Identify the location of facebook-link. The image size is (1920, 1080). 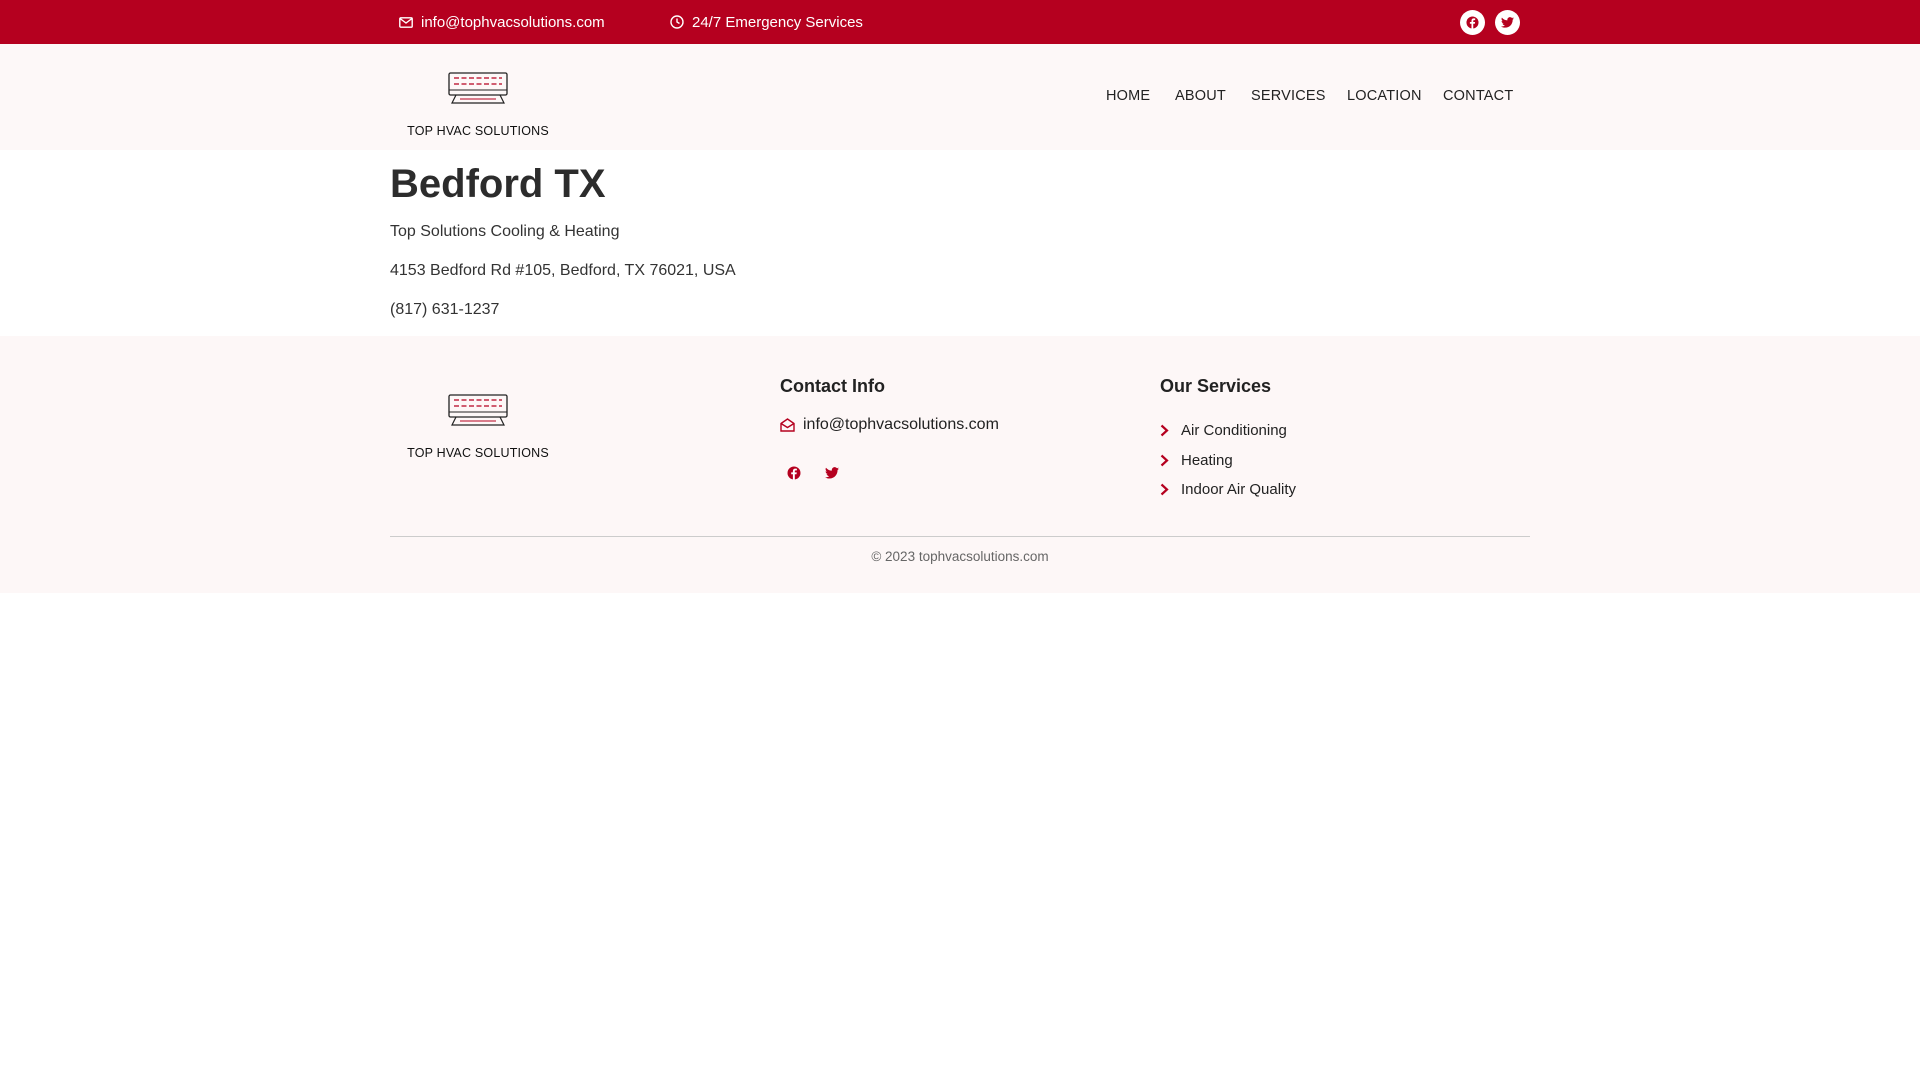
(1472, 22).